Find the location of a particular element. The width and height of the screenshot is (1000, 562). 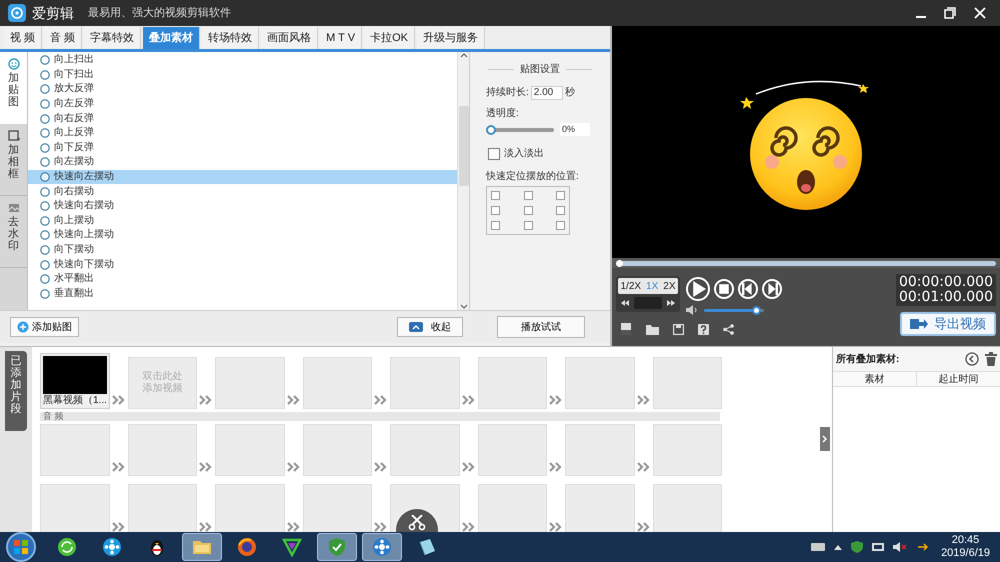

watermark-icon is located at coordinates (14, 208).